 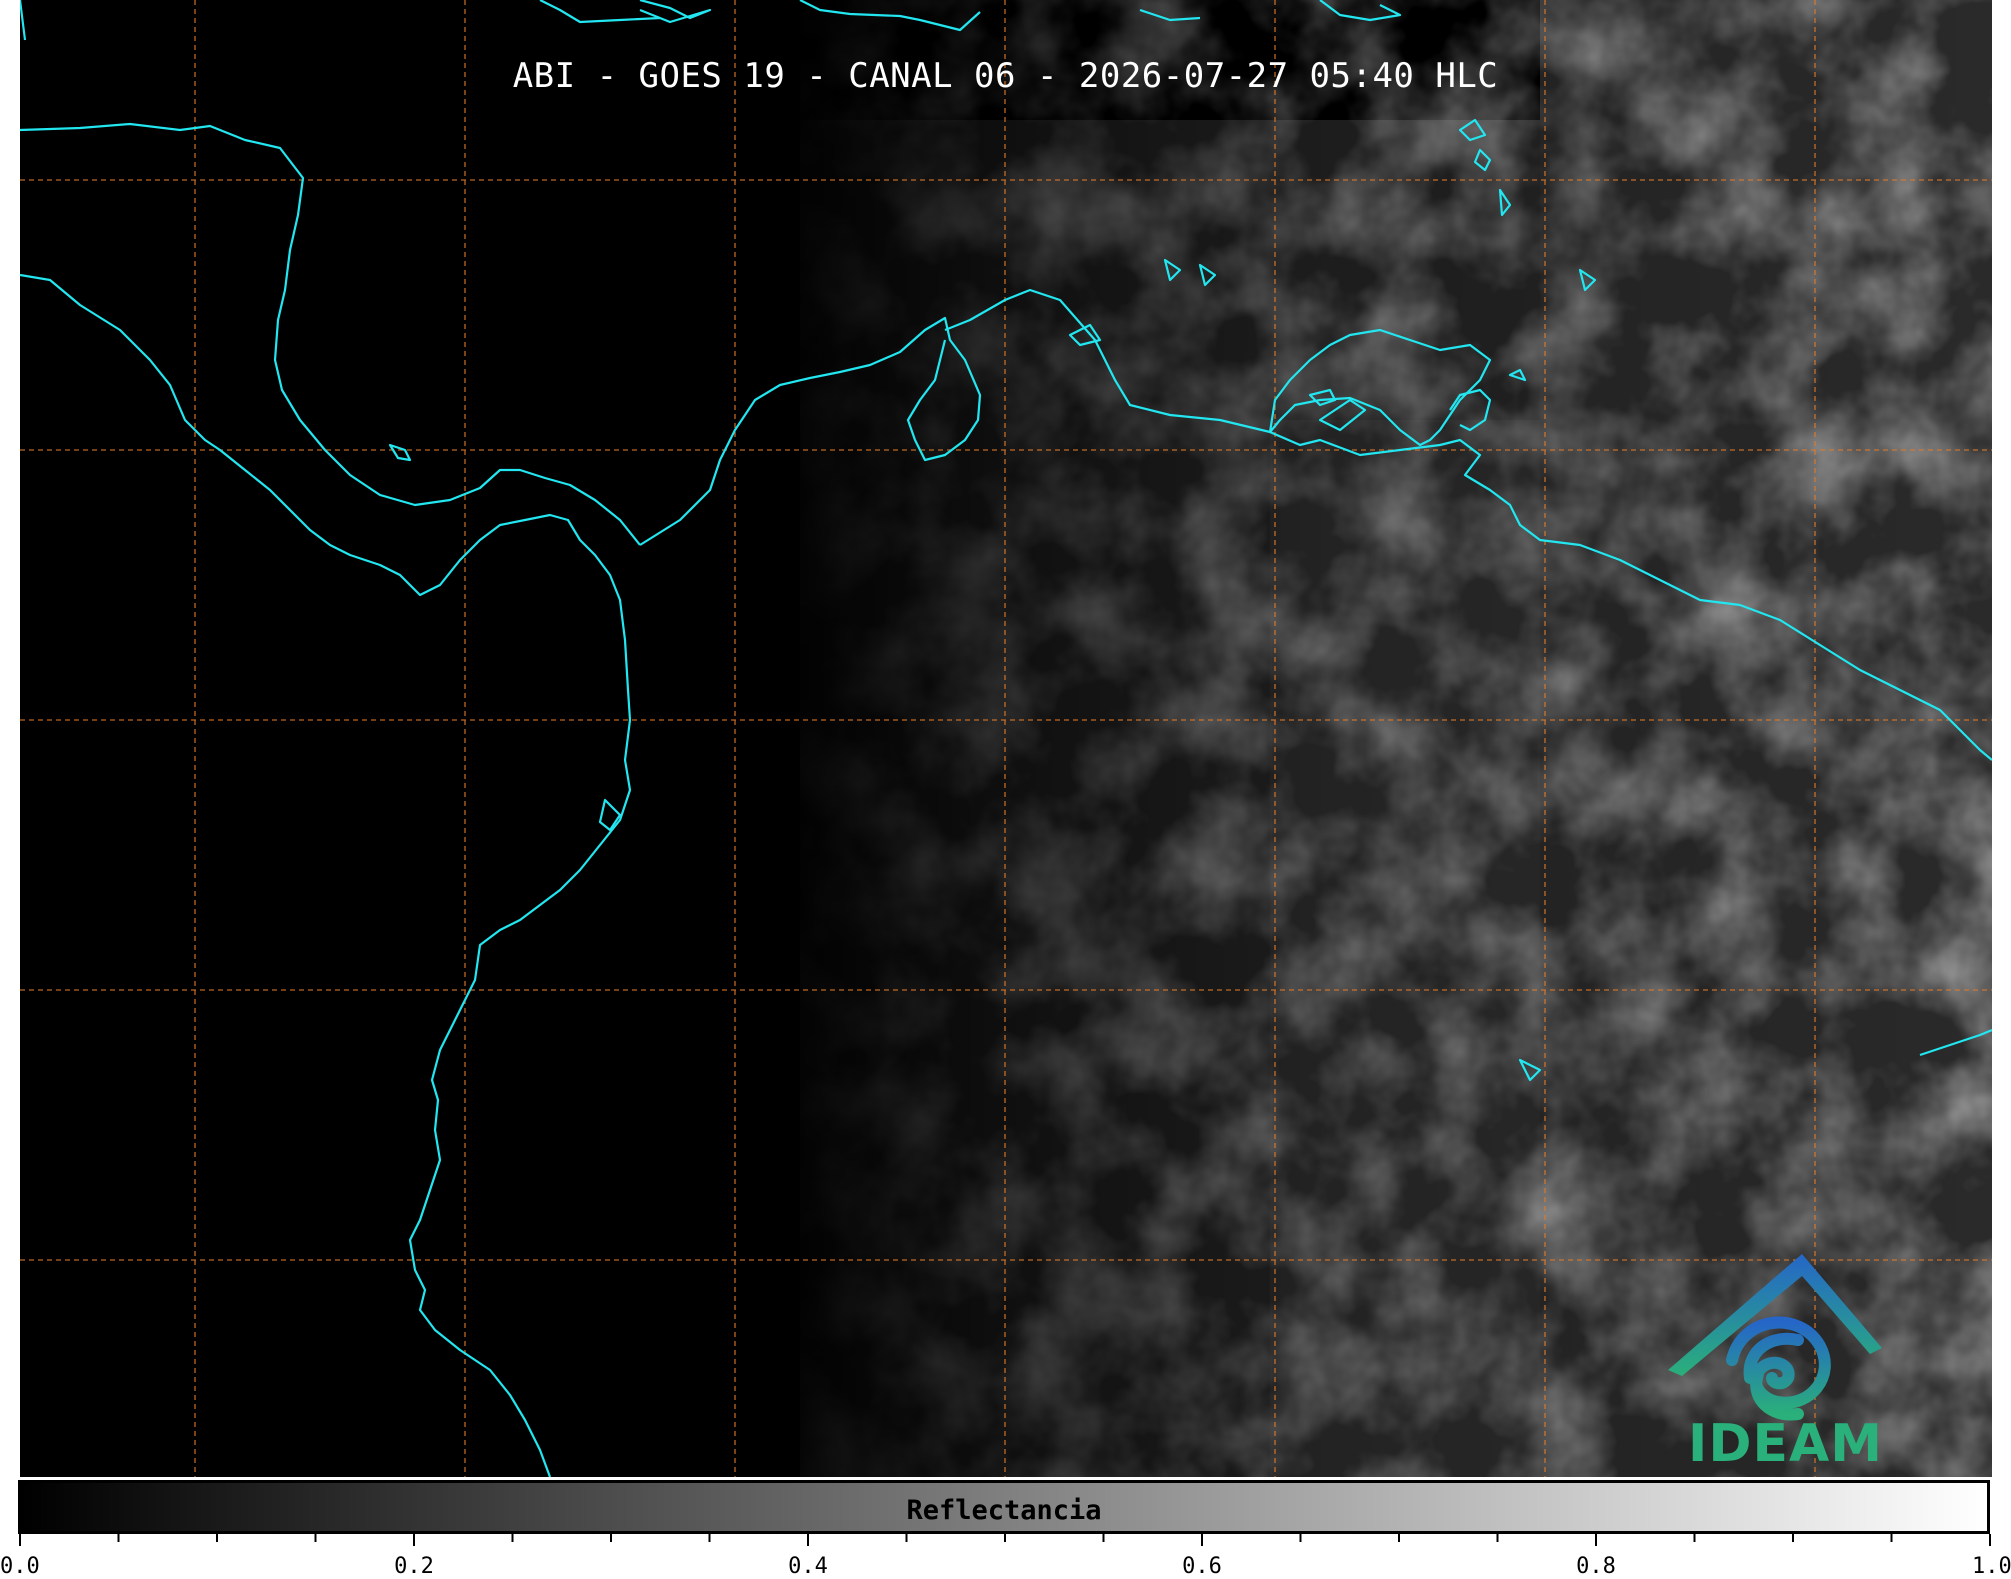 I want to click on colorbar-ticks, so click(x=1005, y=1540).